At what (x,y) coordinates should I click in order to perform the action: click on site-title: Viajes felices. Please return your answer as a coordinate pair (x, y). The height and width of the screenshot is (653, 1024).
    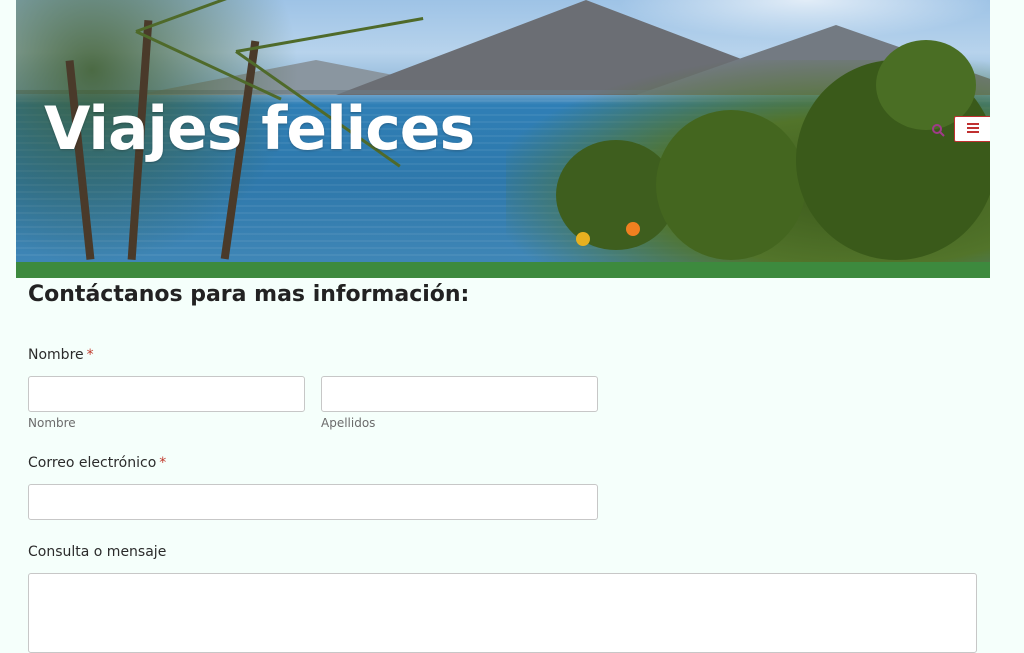
    Looking at the image, I should click on (259, 129).